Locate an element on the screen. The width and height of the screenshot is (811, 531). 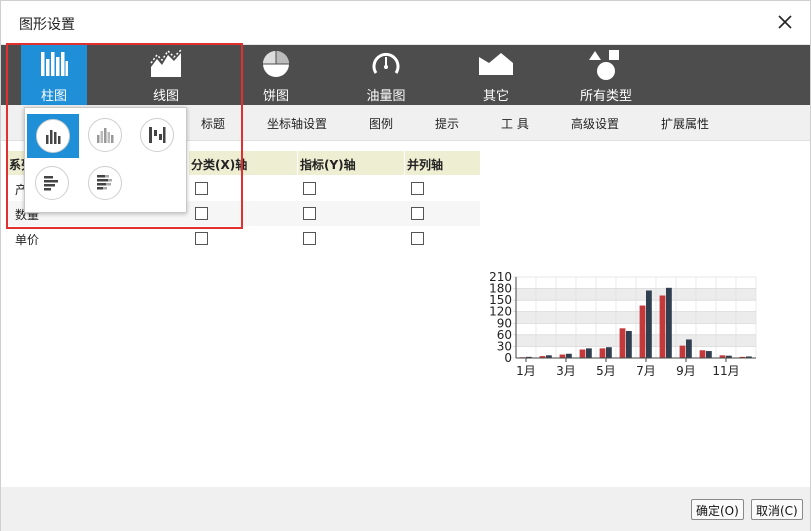
chart-type-bar-chart: 柱图 is located at coordinates (54, 75).